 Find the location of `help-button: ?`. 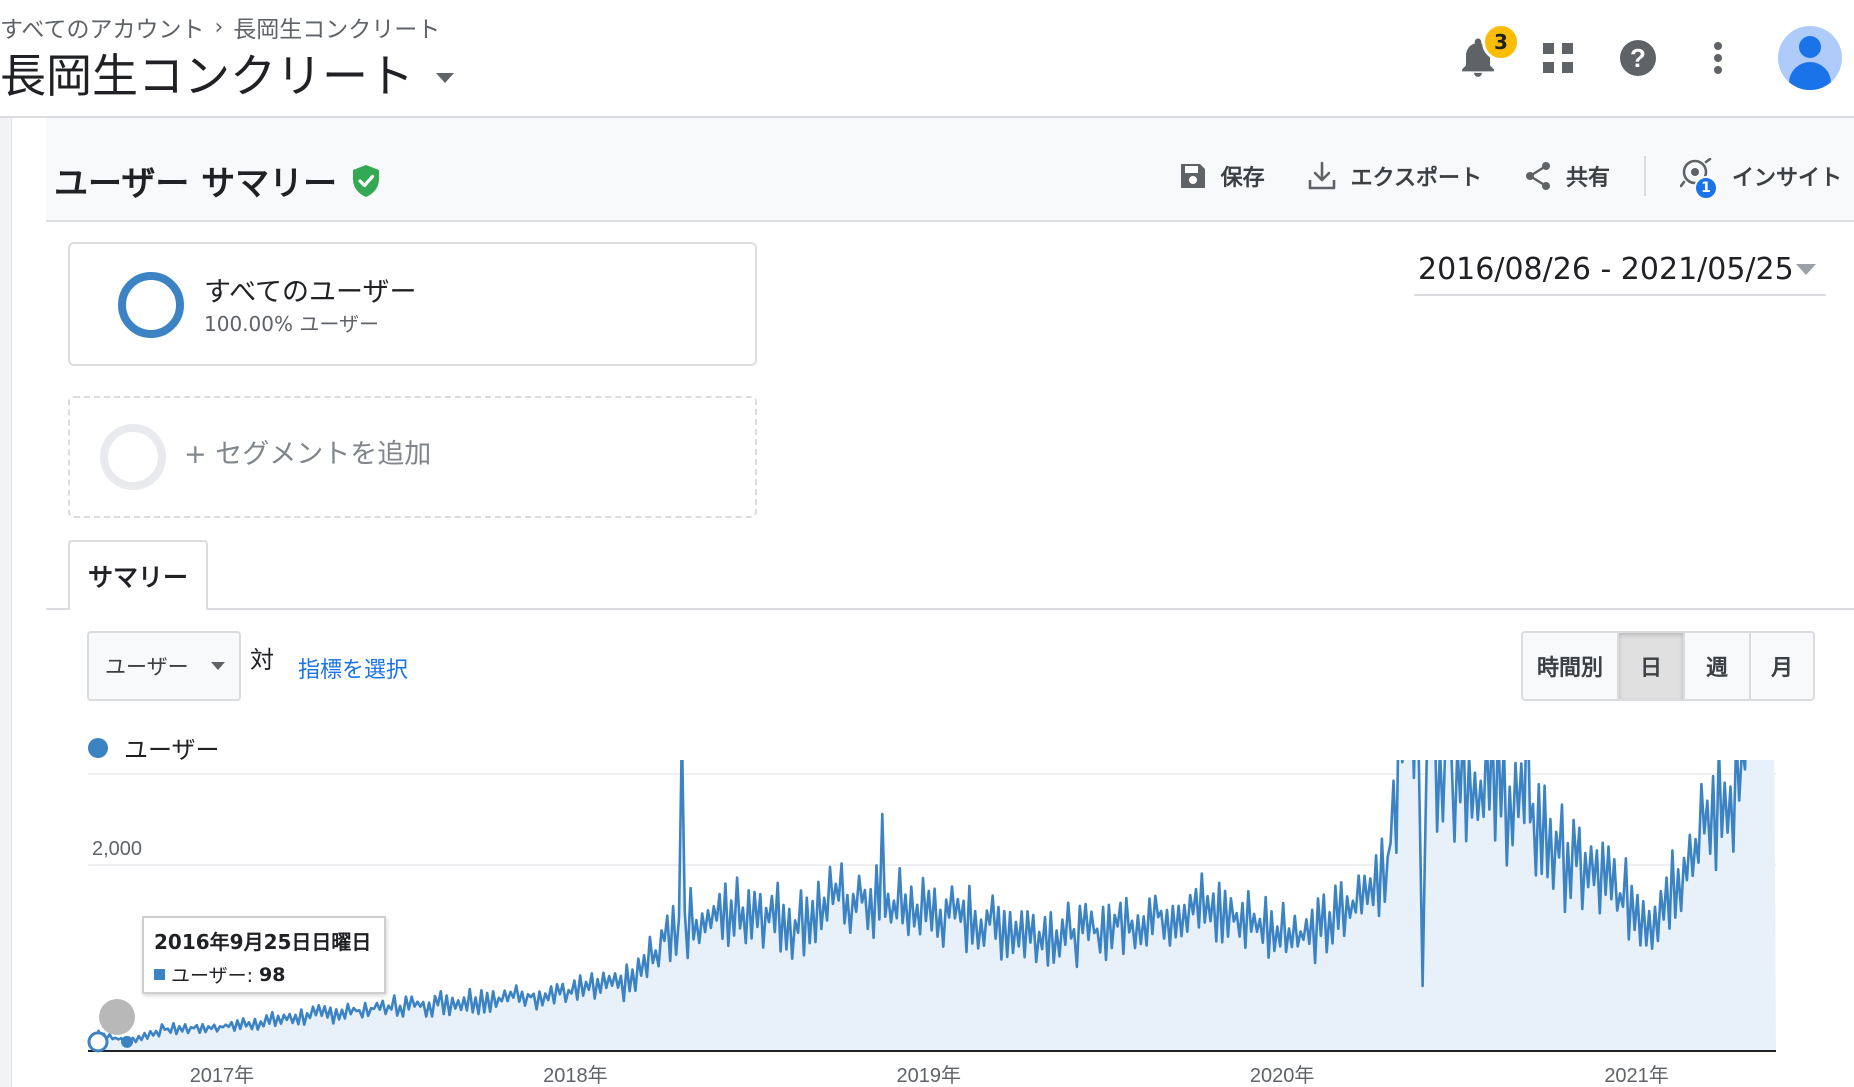

help-button: ? is located at coordinates (1638, 58).